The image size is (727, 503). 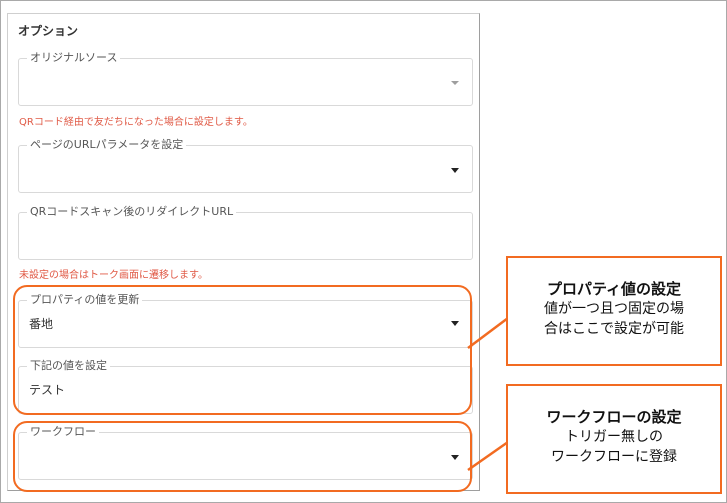 I want to click on workflow-callout: ワークフローの設定 トリガー無しの ワークフローに登録, so click(x=614, y=439).